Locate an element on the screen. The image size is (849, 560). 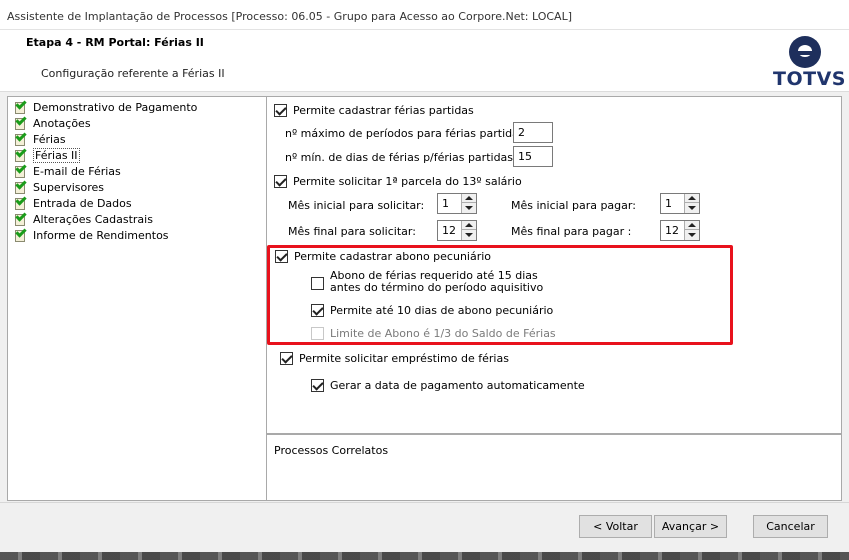
step-subtitle: Configuração referente a Férias II is located at coordinates (133, 73).